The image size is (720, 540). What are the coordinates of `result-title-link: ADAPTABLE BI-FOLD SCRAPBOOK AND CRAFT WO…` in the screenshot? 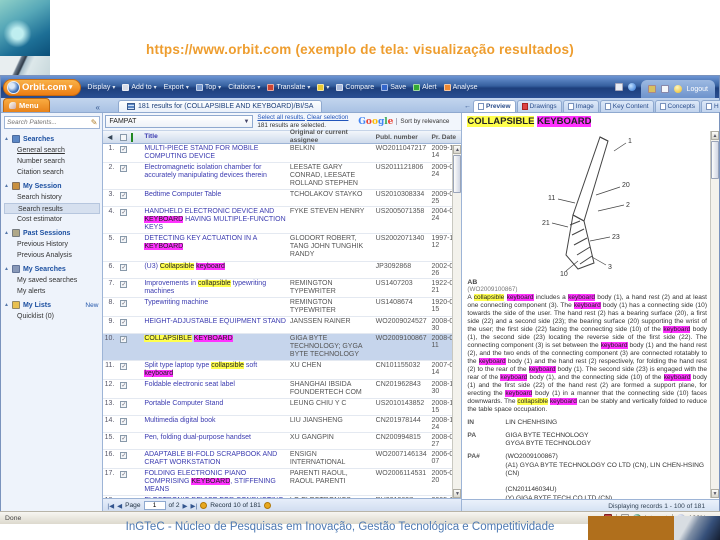 It's located at (217, 459).